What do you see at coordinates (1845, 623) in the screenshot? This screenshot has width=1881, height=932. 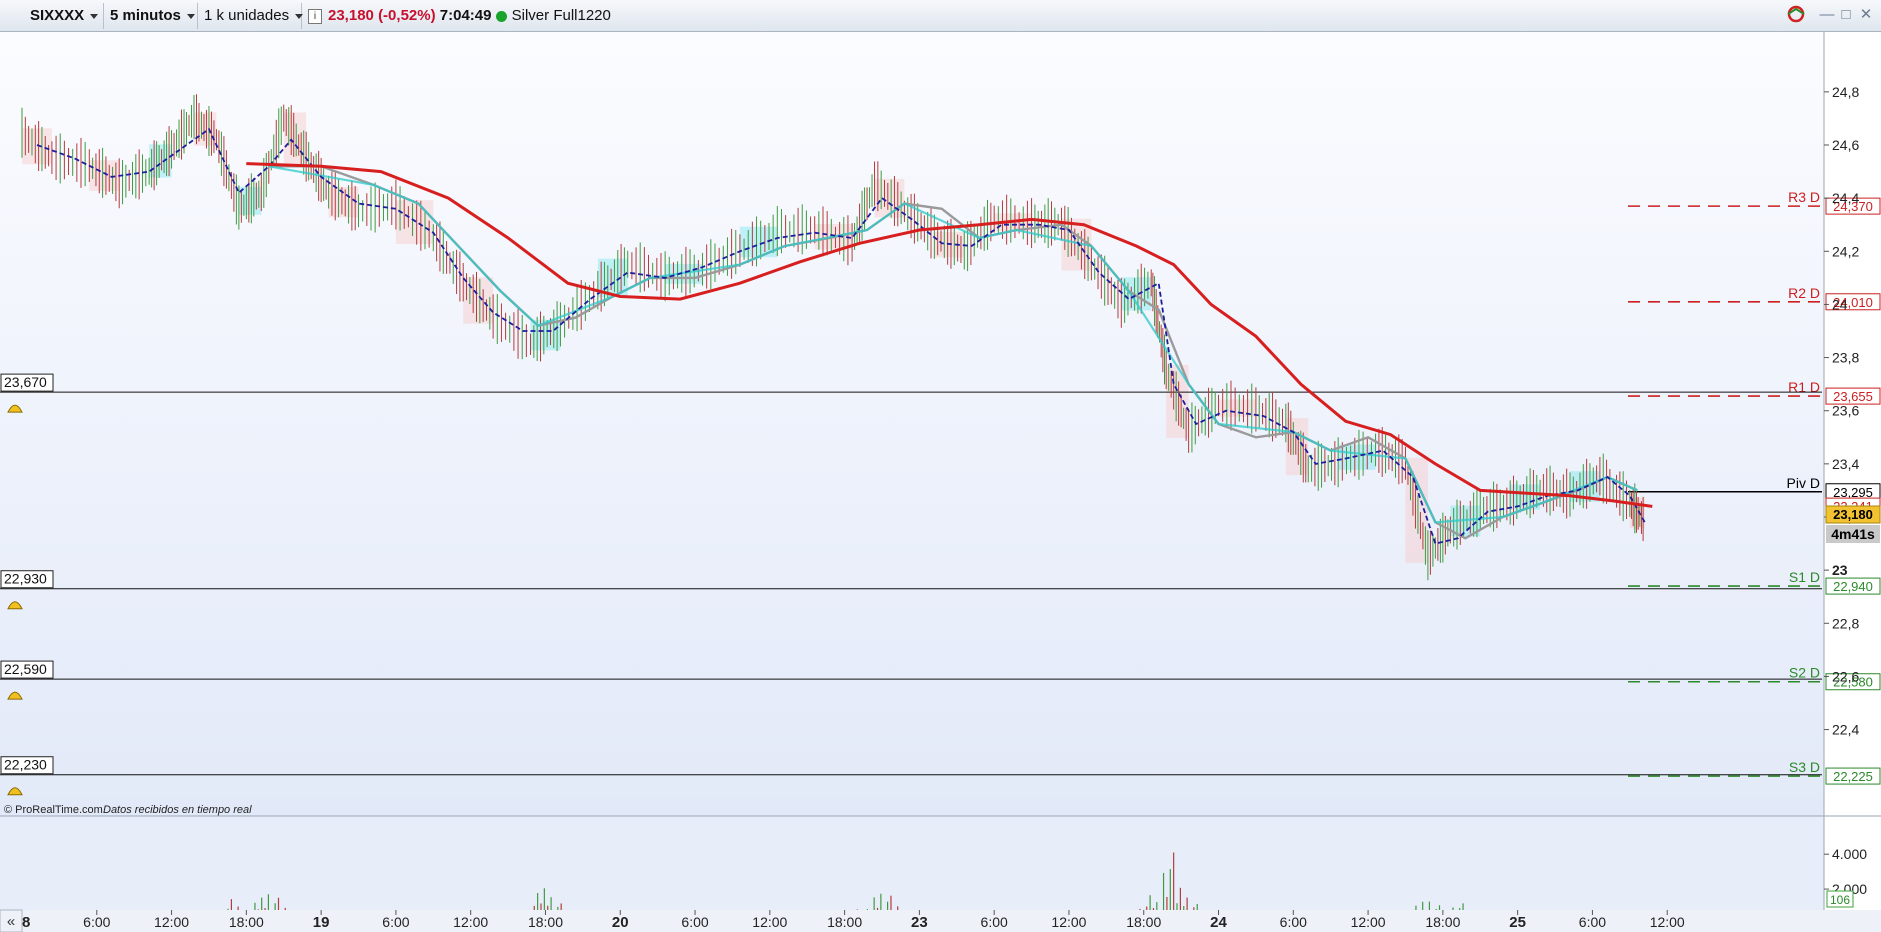 I see `price-tick-label: 22,8` at bounding box center [1845, 623].